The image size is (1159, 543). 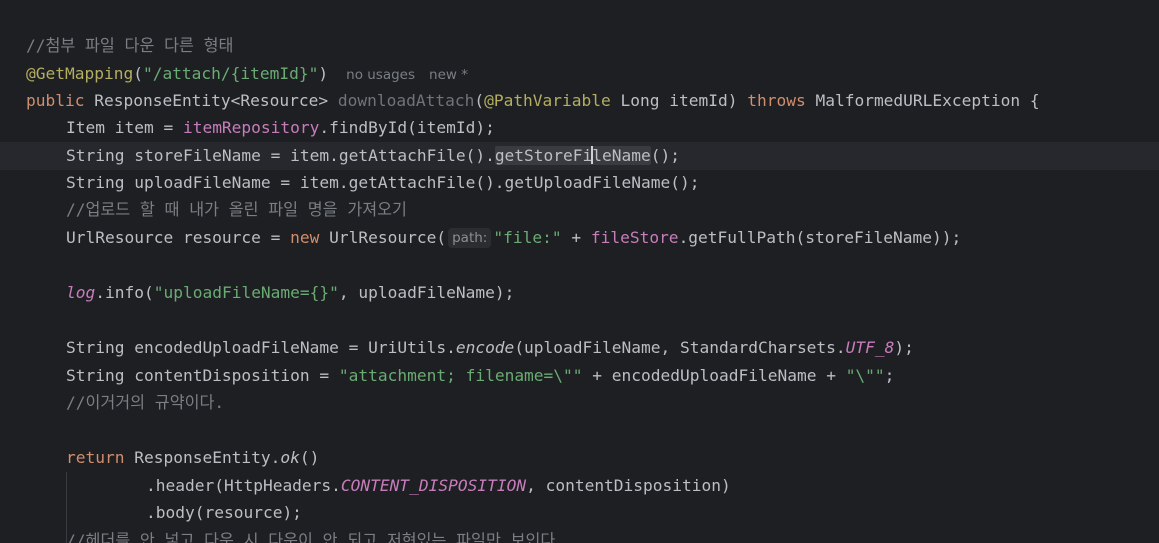 What do you see at coordinates (95, 457) in the screenshot?
I see `keyword: return` at bounding box center [95, 457].